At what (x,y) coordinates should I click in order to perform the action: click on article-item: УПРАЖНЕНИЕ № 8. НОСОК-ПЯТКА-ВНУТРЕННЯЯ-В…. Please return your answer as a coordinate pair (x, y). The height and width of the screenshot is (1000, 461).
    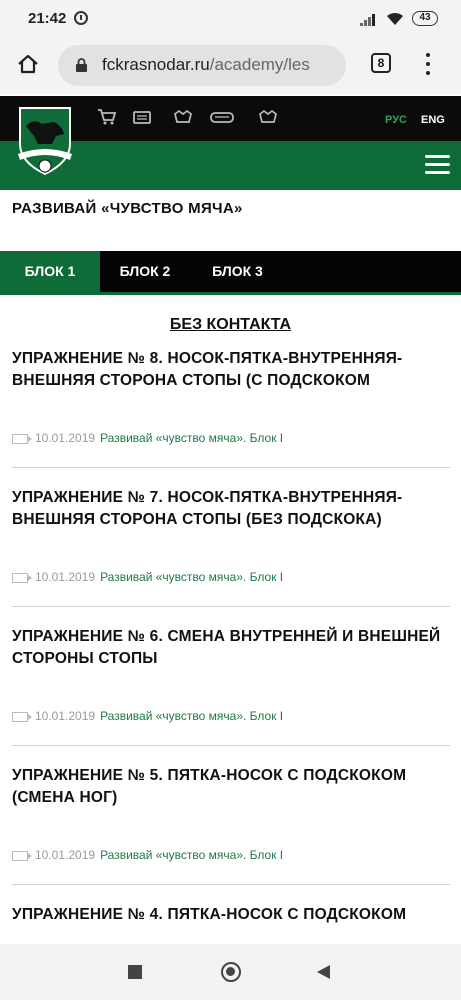
    Looking at the image, I should click on (231, 370).